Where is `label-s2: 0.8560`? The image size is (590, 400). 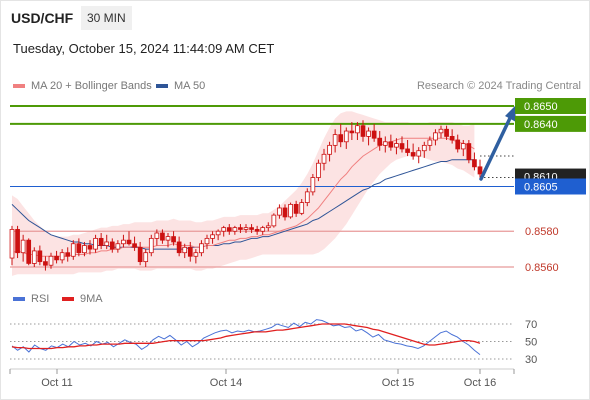 label-s2: 0.8560 is located at coordinates (542, 268).